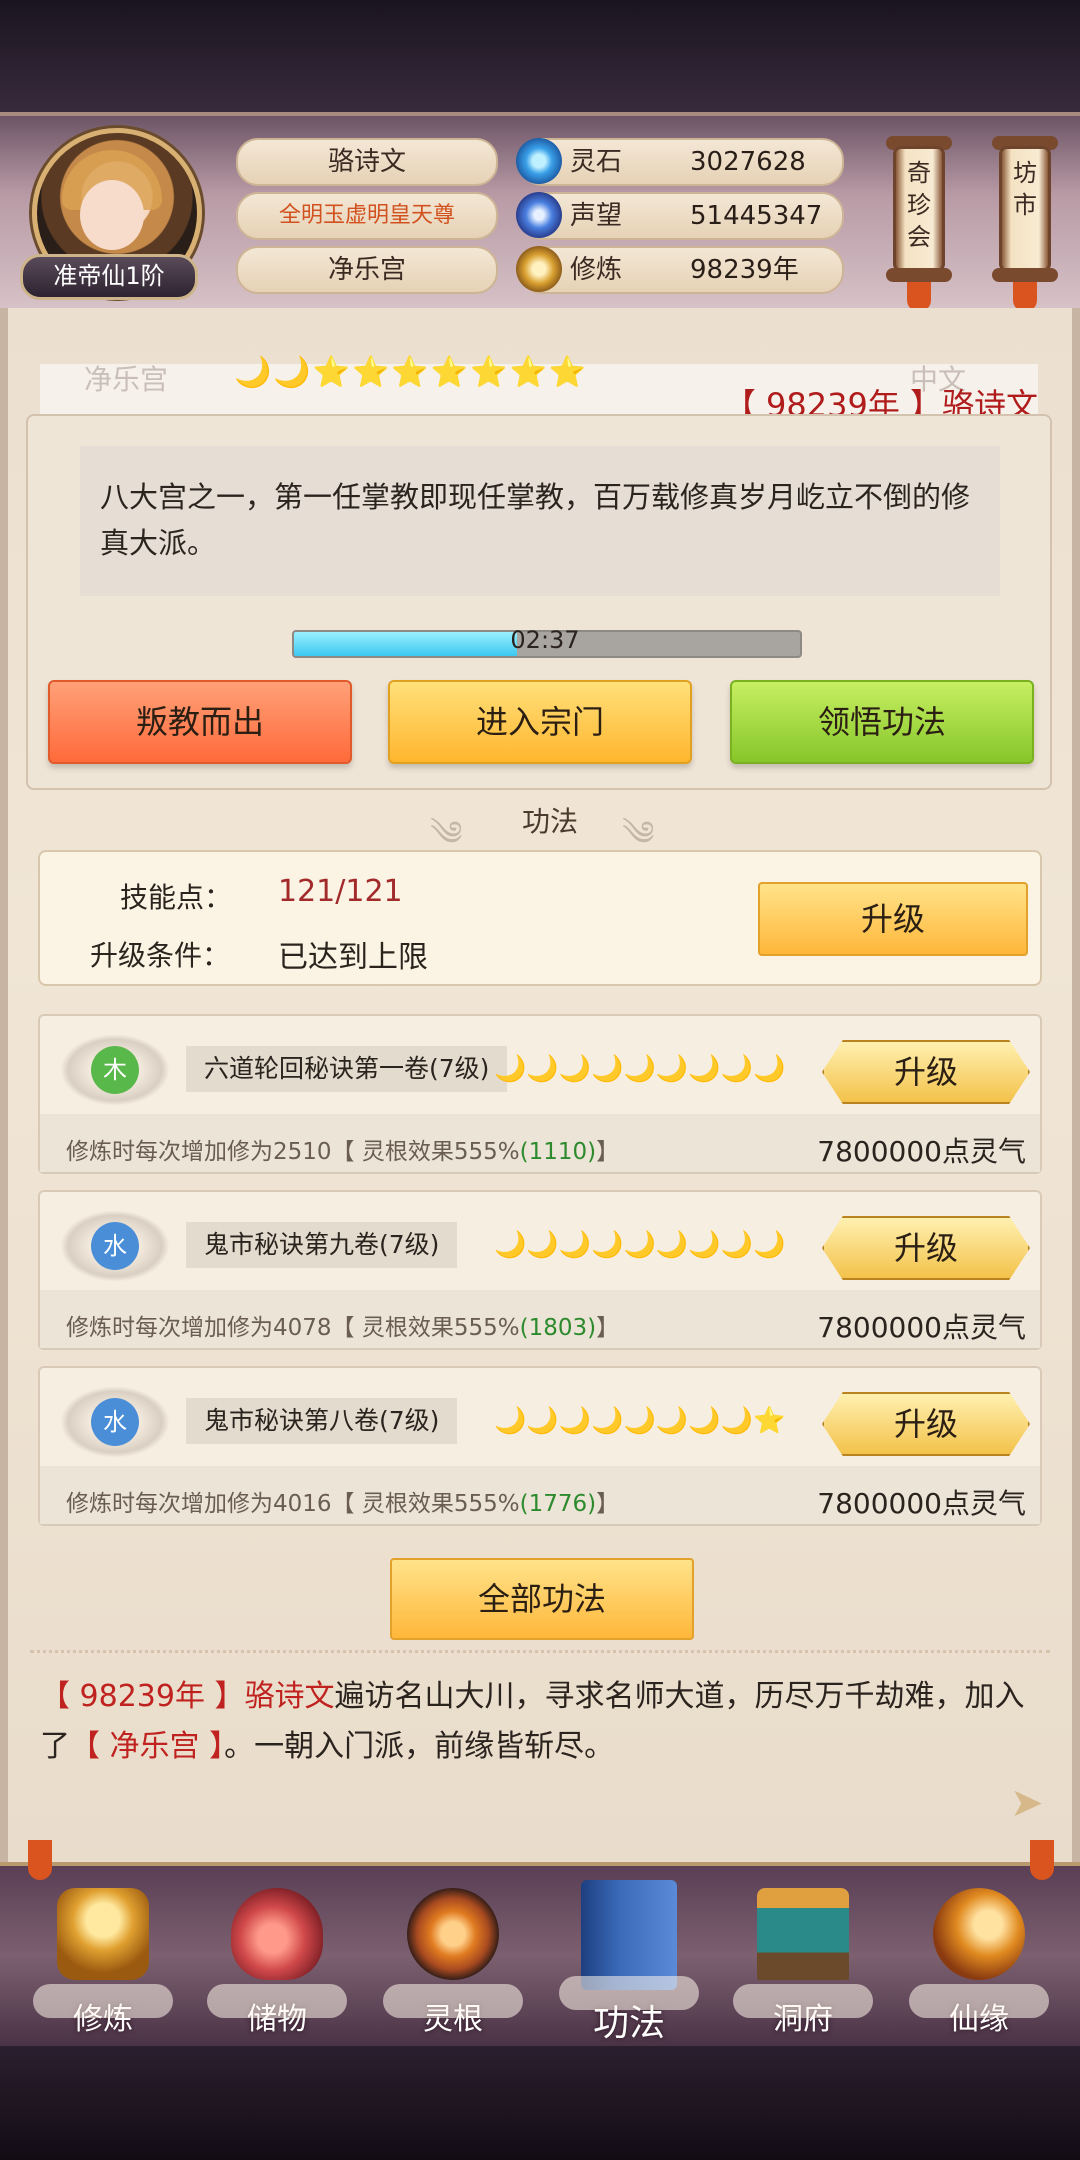 The height and width of the screenshot is (2160, 1080). I want to click on bottom-band, so click(540, 2100).